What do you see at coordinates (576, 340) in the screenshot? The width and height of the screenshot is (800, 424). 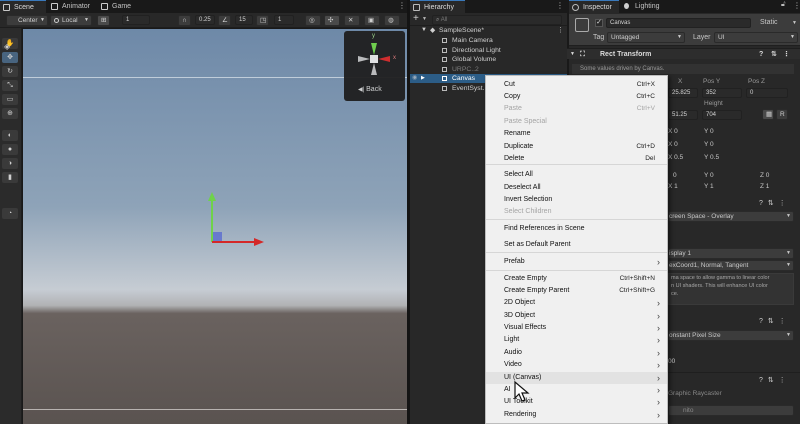 I see `menu-item-light: Light ›` at bounding box center [576, 340].